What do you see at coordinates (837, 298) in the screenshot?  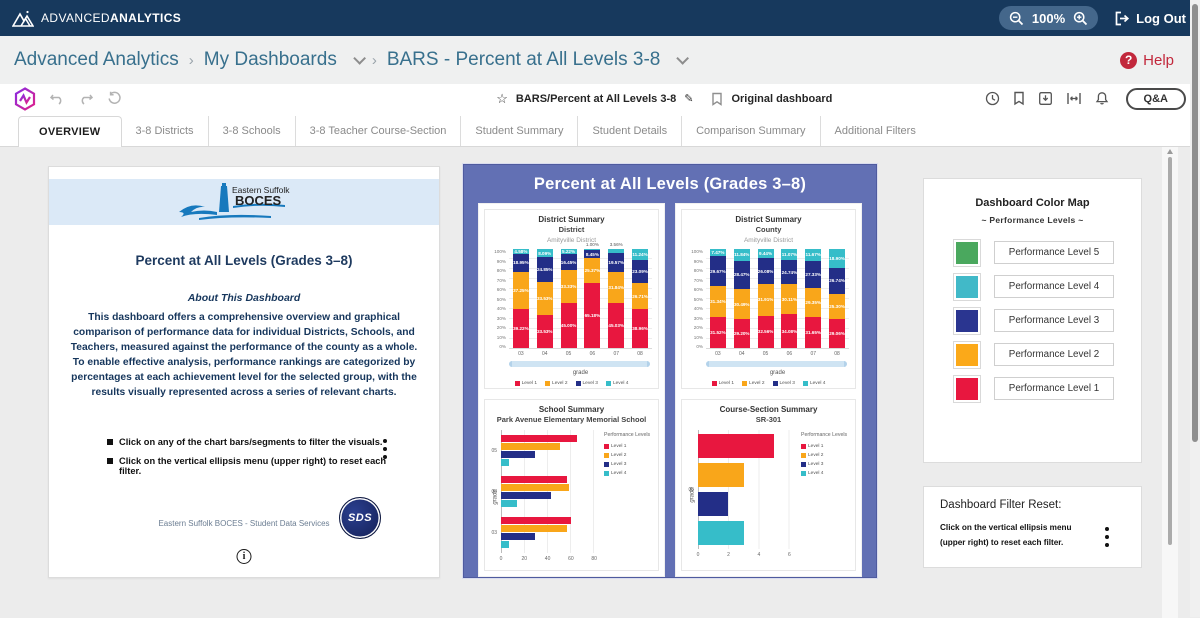 I see `stacked-bar-08: 29.06% 25.30% 26.74% 18.90%` at bounding box center [837, 298].